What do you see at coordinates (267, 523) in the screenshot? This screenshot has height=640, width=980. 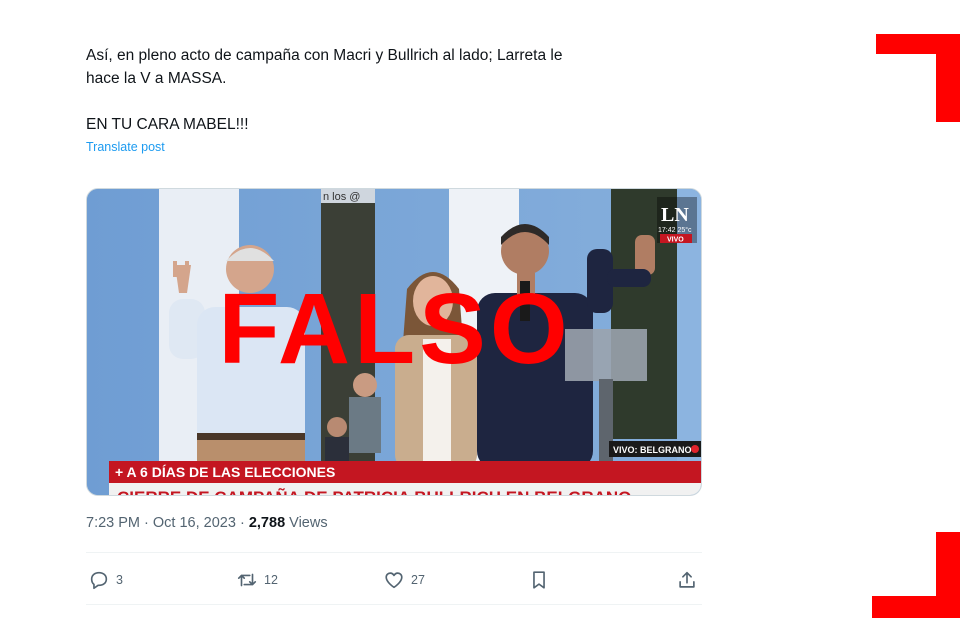 I see `views-count: 2,788` at bounding box center [267, 523].